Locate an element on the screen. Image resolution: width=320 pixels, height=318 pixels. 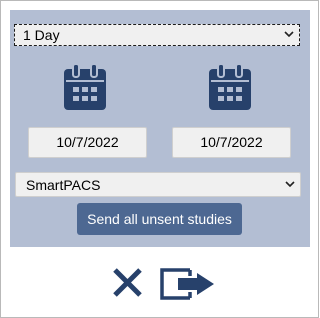
from-date-field: 10/7/2022 is located at coordinates (87, 142).